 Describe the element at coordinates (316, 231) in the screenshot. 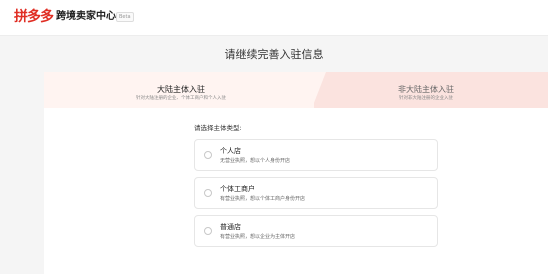

I see `option-regular-store: 普通店 有营业执照，想以企业为主体开店` at that location.